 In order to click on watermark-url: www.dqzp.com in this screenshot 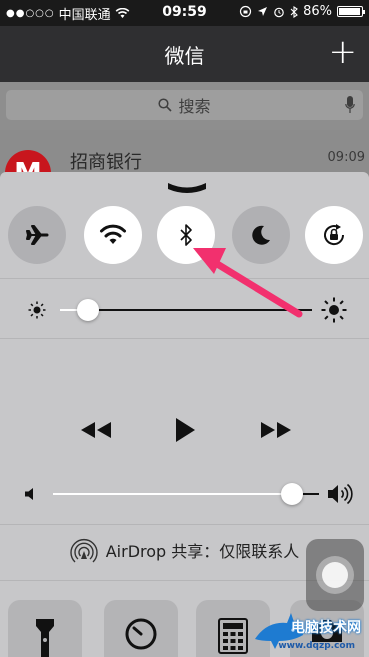, I will do `click(316, 646)`.